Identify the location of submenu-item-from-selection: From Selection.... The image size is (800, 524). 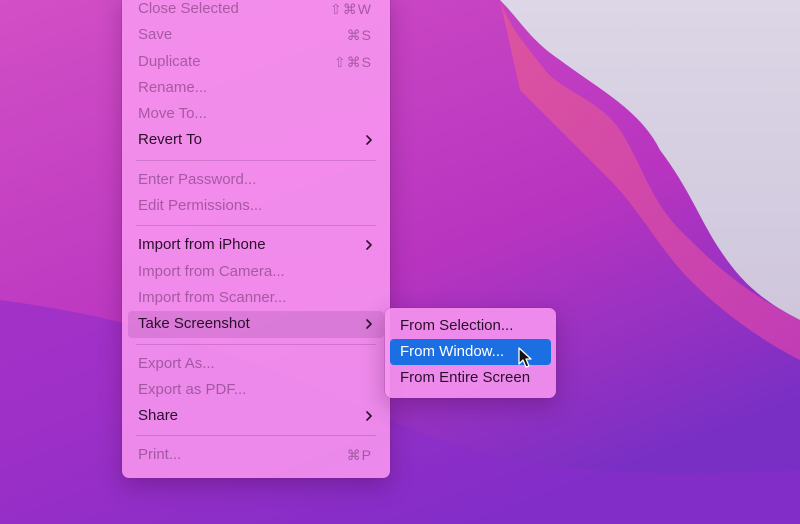
(470, 326).